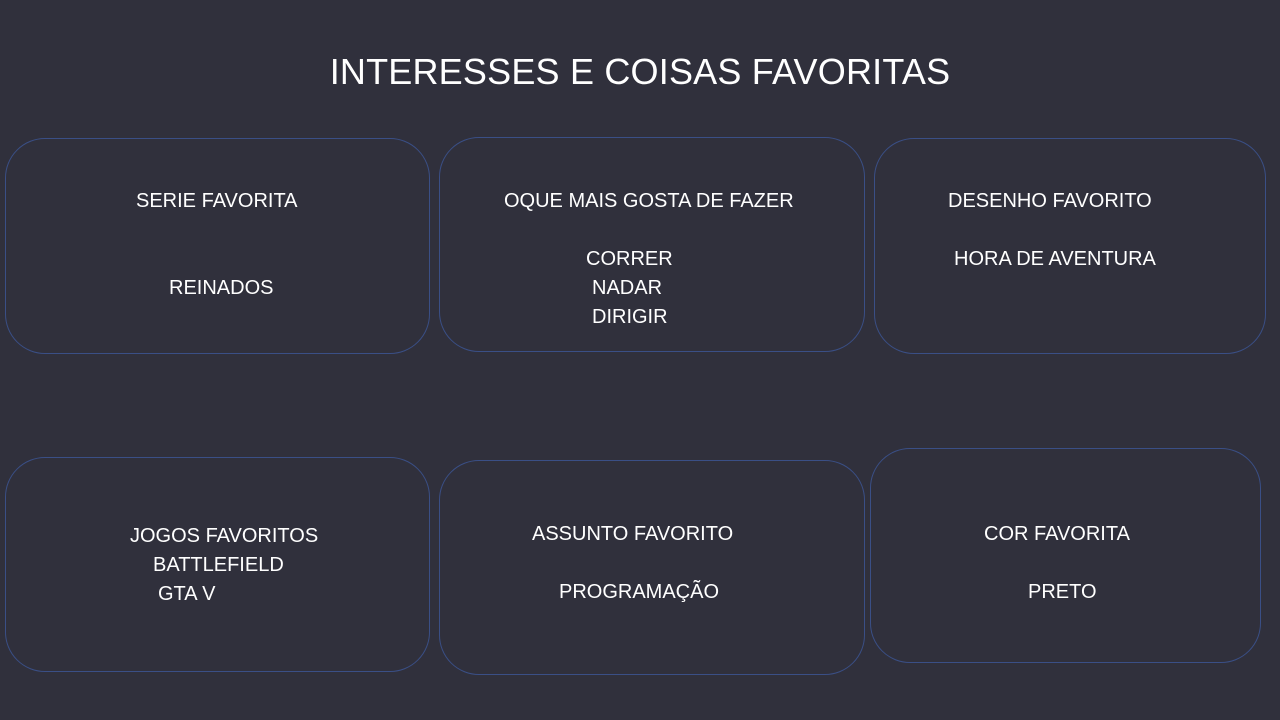 The width and height of the screenshot is (1280, 720). Describe the element at coordinates (629, 259) in the screenshot. I see `card-item: CORRER` at that location.